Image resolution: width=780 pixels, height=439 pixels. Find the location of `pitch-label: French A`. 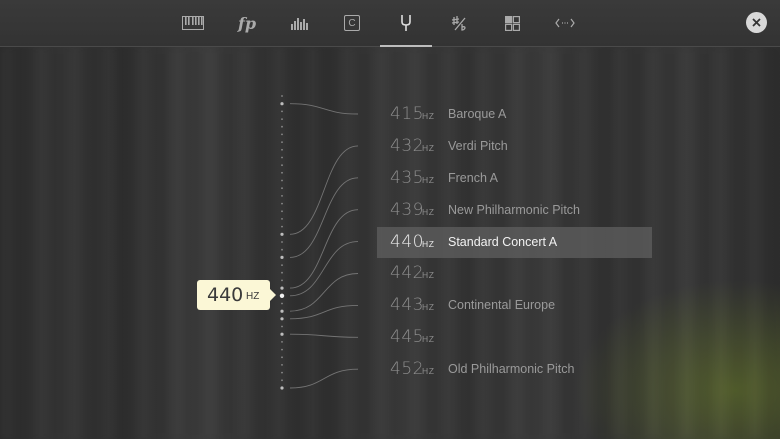

pitch-label: French A is located at coordinates (473, 178).